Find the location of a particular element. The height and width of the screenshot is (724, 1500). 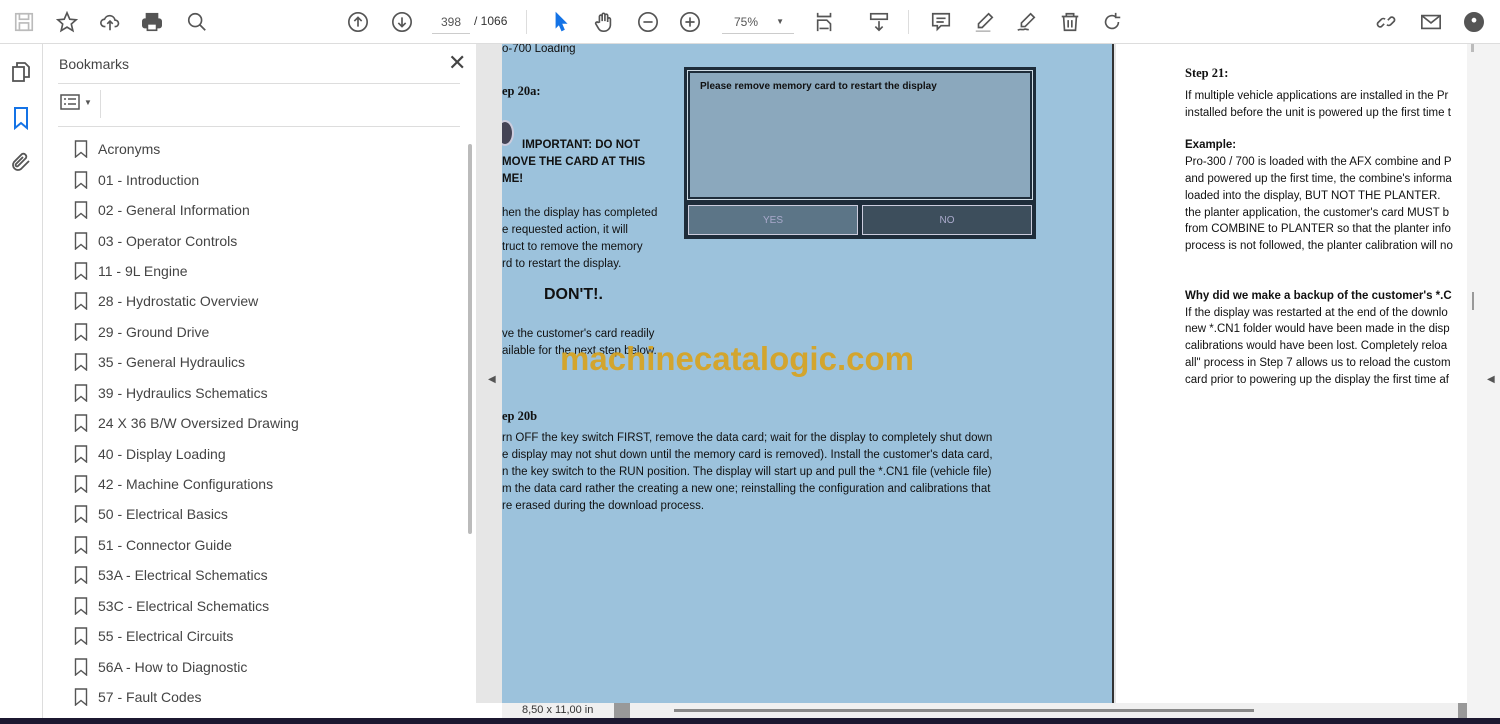

step-heading: Step 21: is located at coordinates (1207, 73).